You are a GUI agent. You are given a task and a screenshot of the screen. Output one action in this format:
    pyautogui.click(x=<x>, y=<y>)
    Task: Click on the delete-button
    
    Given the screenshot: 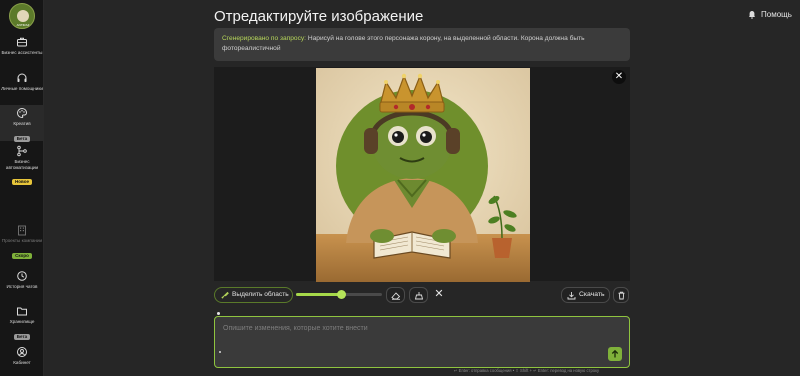 What is the action you would take?
    pyautogui.click(x=621, y=295)
    